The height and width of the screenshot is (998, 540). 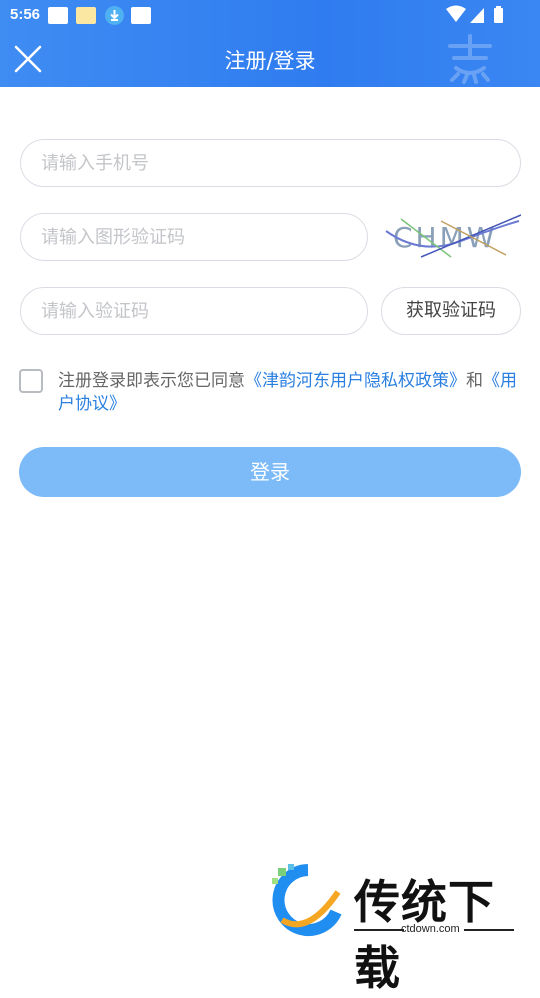 I want to click on captcha-field, so click(x=194, y=237).